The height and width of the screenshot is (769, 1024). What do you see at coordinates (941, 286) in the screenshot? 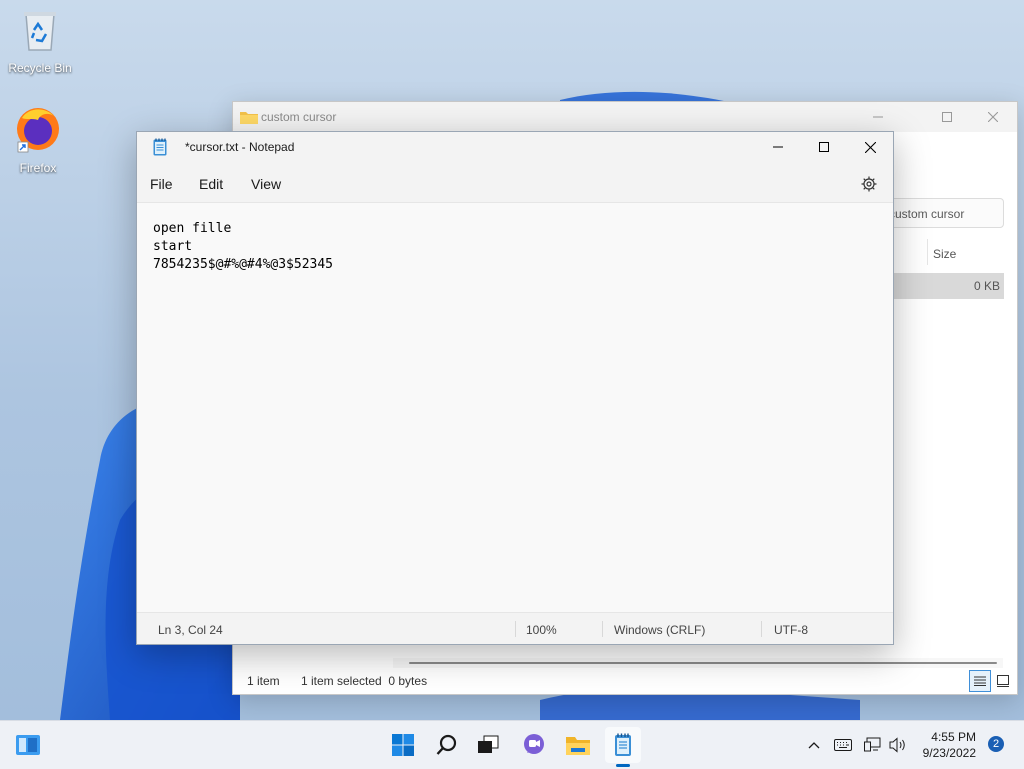
I see `file-row-selected: 0 KB` at bounding box center [941, 286].